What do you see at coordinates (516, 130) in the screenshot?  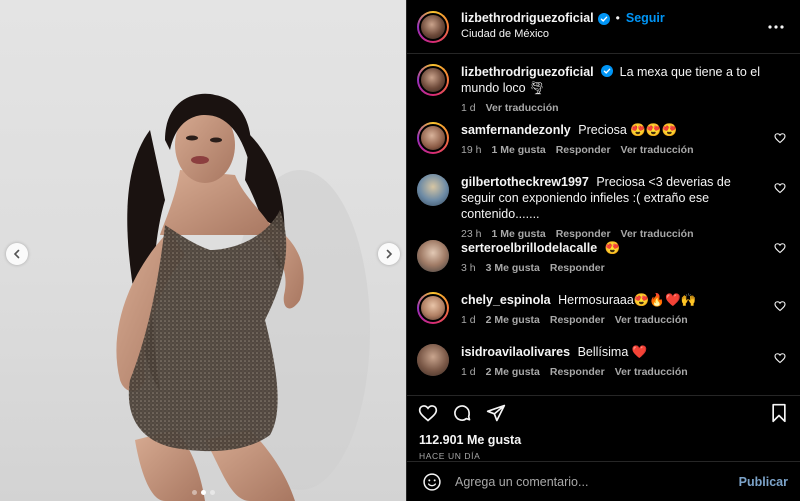 I see `commenter-username: samfernandezonly` at bounding box center [516, 130].